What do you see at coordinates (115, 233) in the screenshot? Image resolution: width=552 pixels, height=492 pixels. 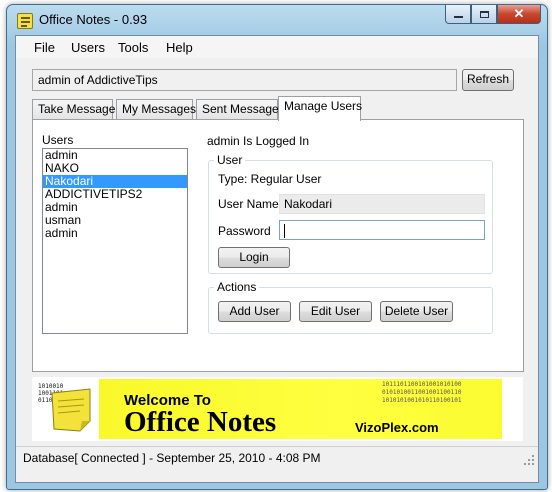 I see `list-item: admin` at bounding box center [115, 233].